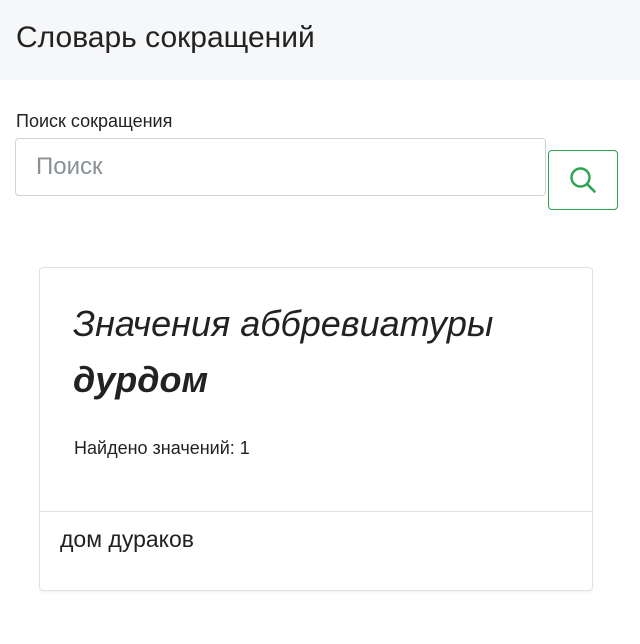 Image resolution: width=640 pixels, height=644 pixels. Describe the element at coordinates (244, 448) in the screenshot. I see `results-count-value: 1` at that location.